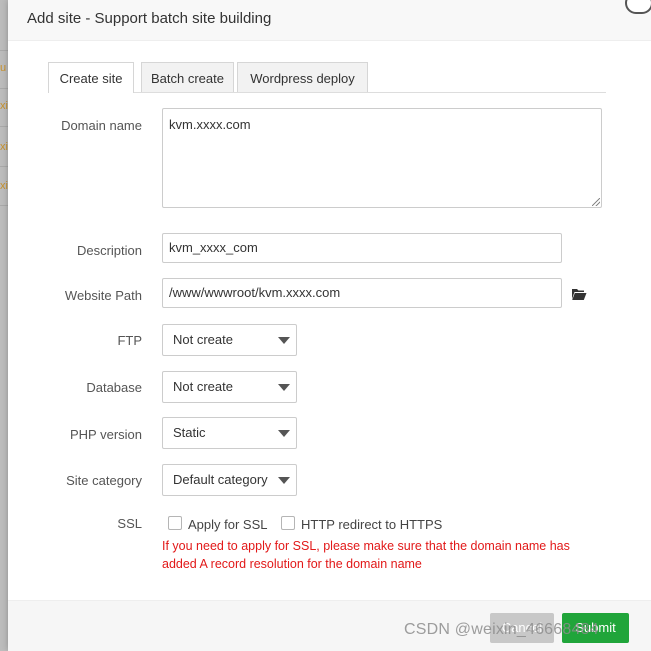 This screenshot has width=651, height=651. What do you see at coordinates (91, 77) in the screenshot?
I see `tab-create-site: Create site` at bounding box center [91, 77].